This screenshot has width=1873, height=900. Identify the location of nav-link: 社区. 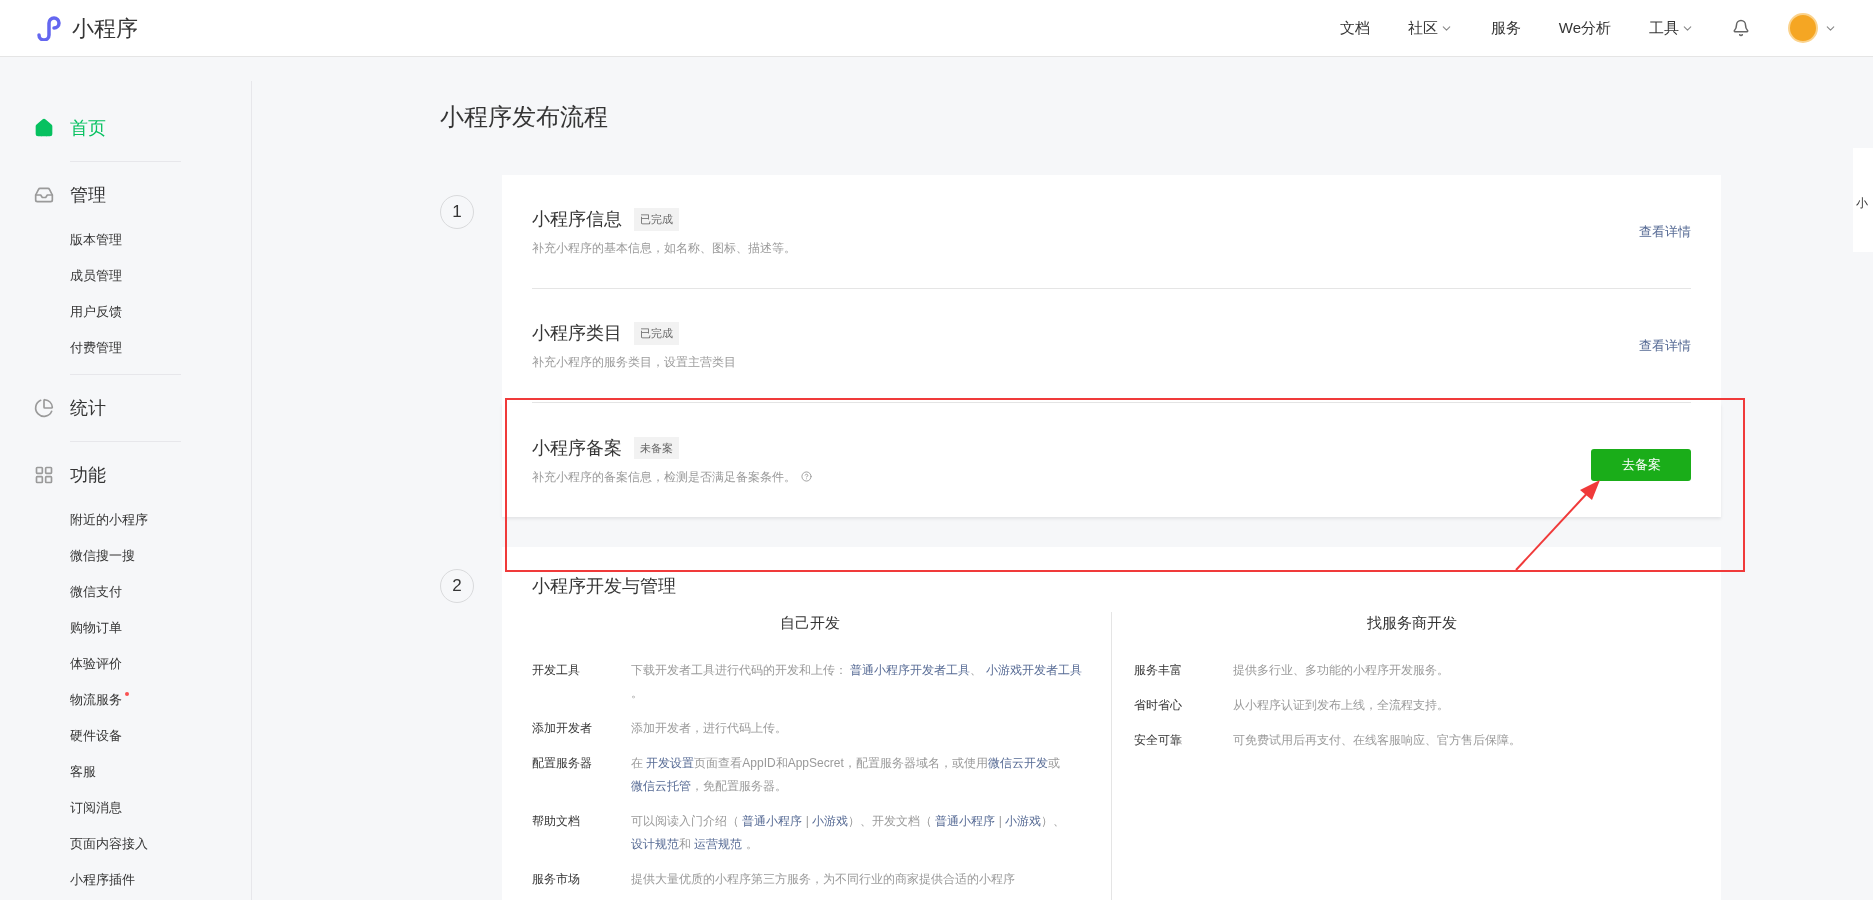
(1430, 28).